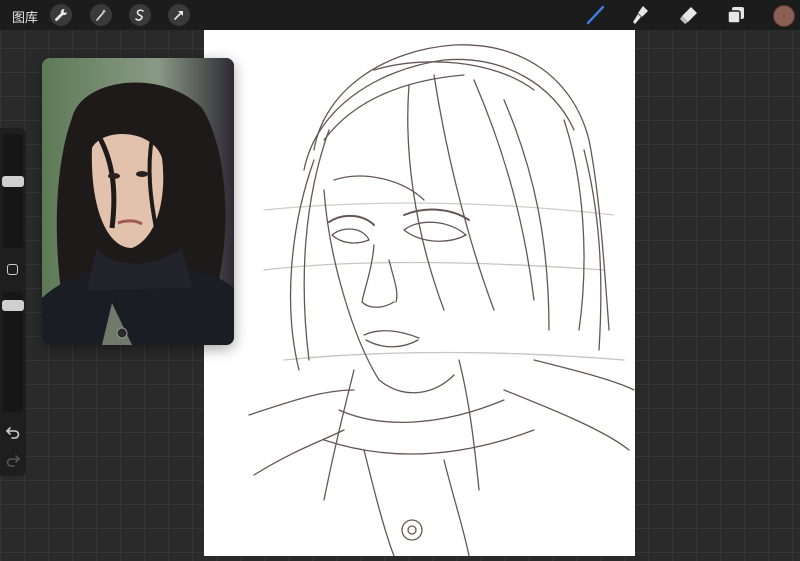 The height and width of the screenshot is (561, 800). I want to click on selection-s-icon, so click(139, 15).